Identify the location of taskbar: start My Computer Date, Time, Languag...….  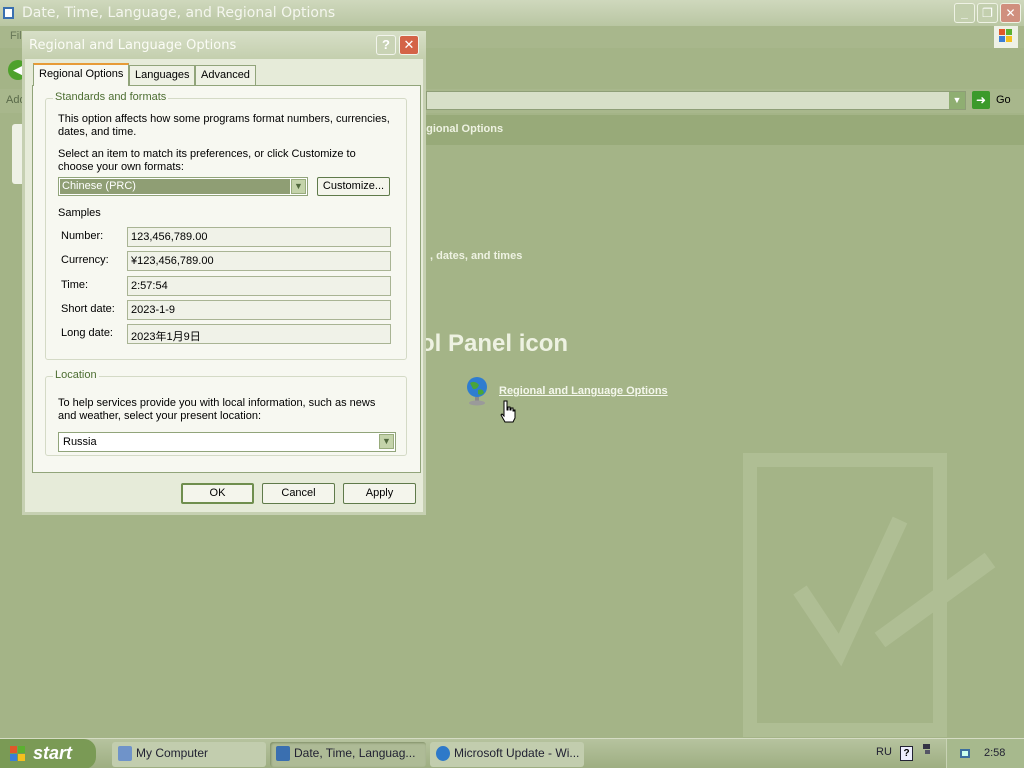
(512, 753).